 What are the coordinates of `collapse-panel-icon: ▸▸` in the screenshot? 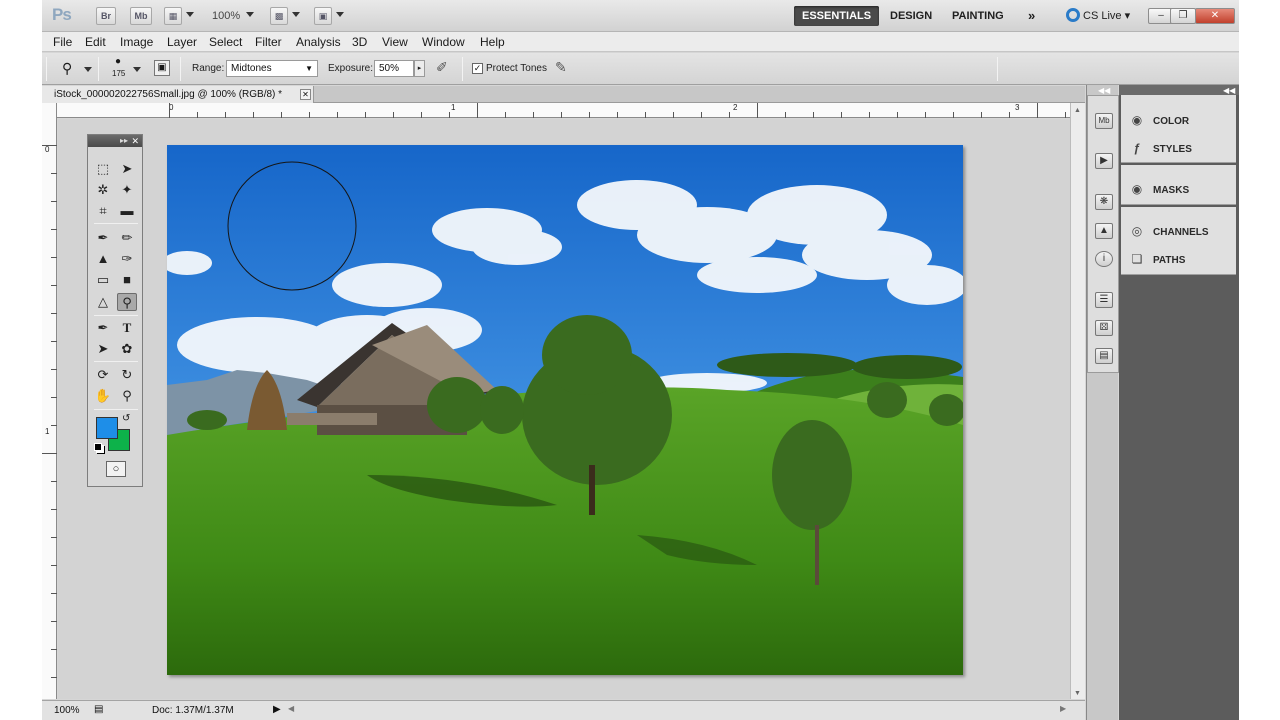 It's located at (124, 141).